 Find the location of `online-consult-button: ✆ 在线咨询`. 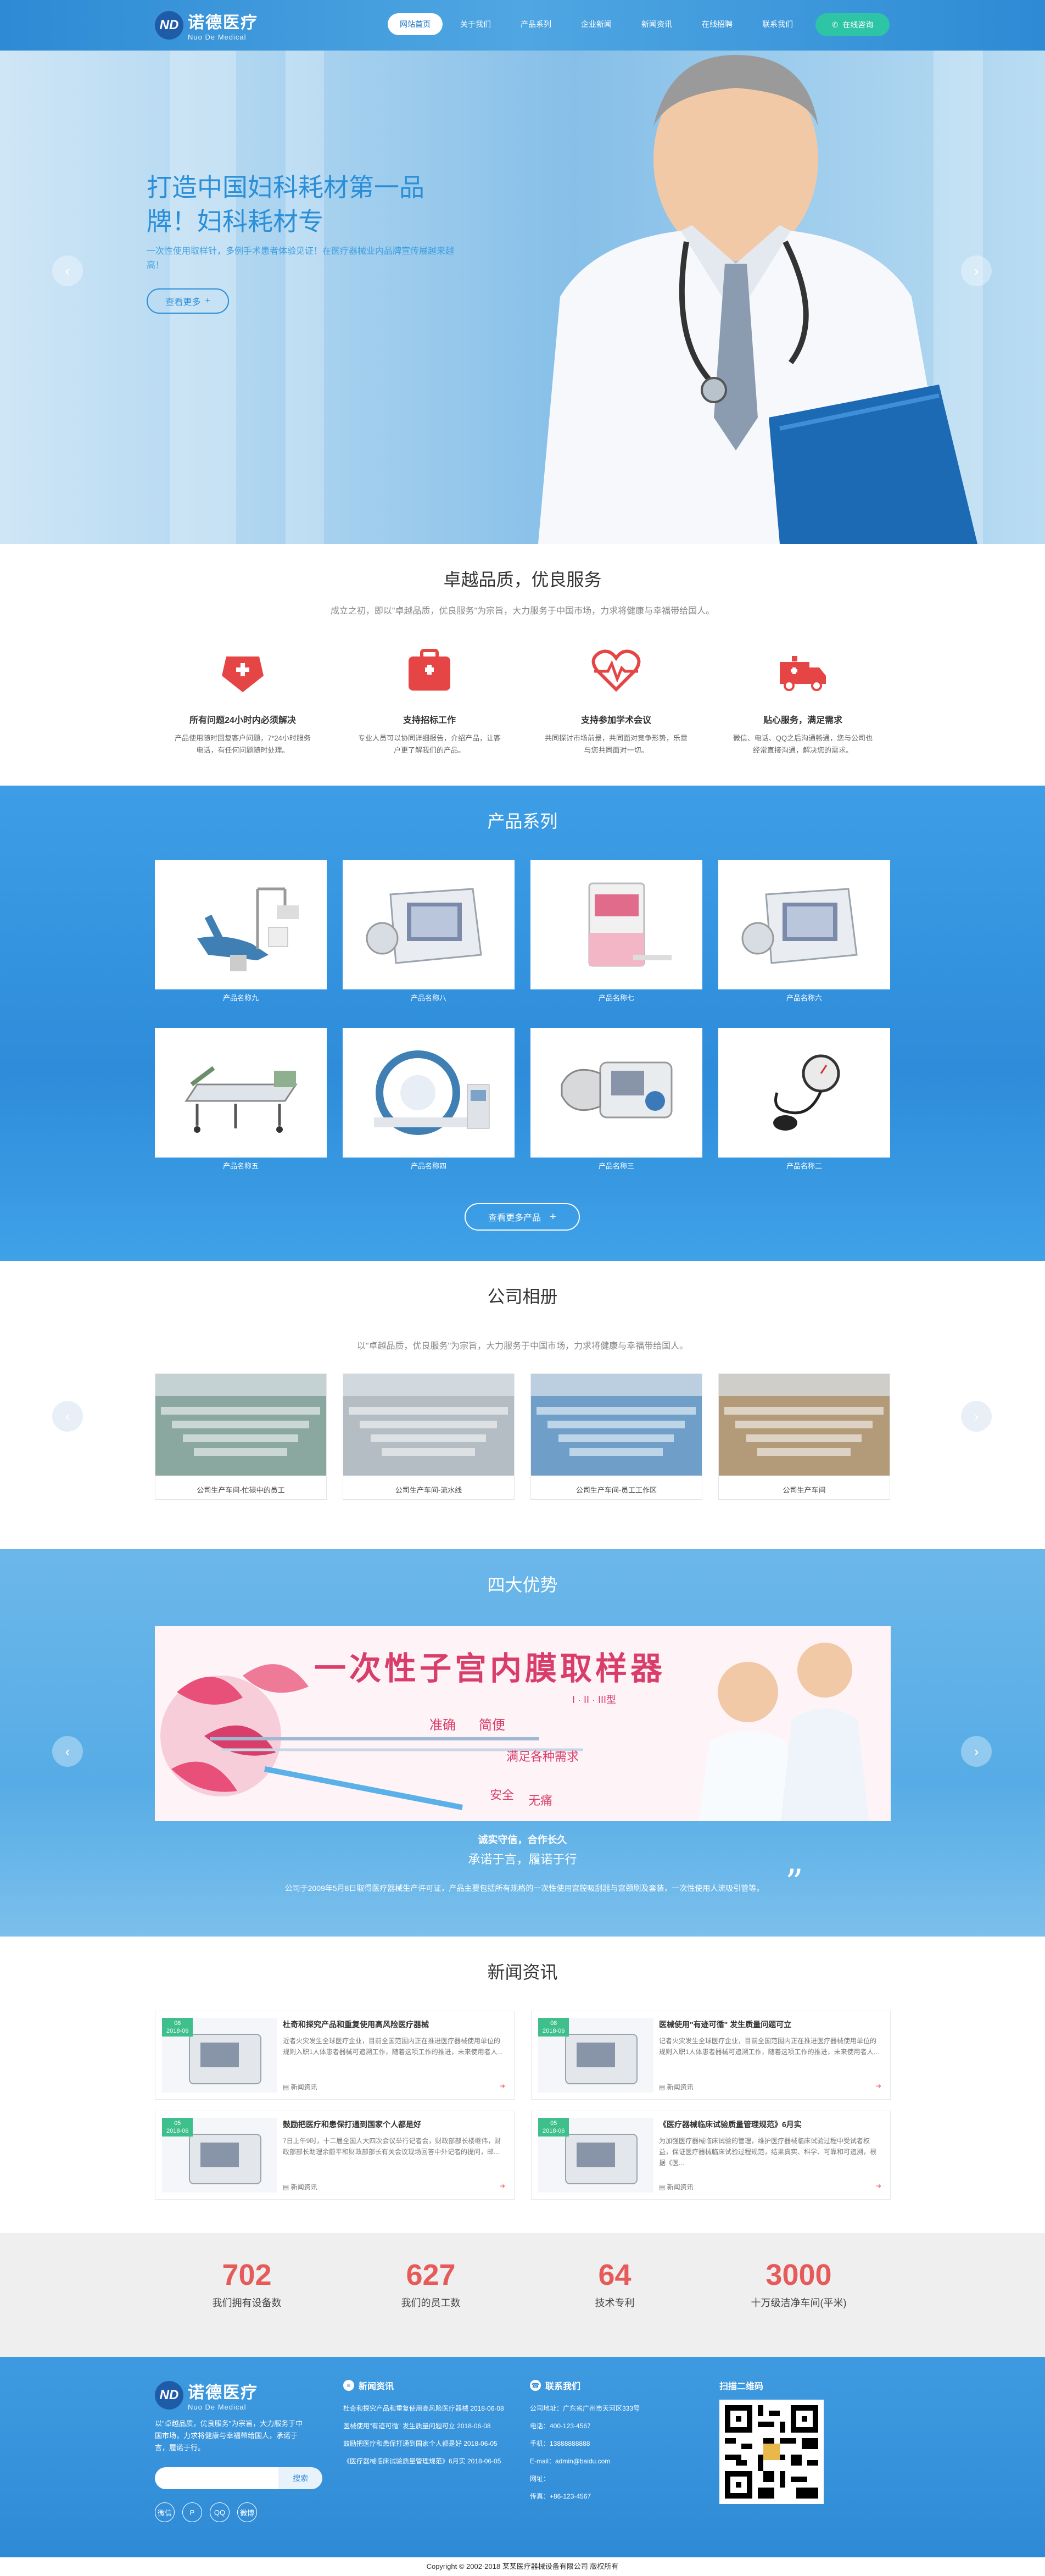

online-consult-button: ✆ 在线咨询 is located at coordinates (852, 25).